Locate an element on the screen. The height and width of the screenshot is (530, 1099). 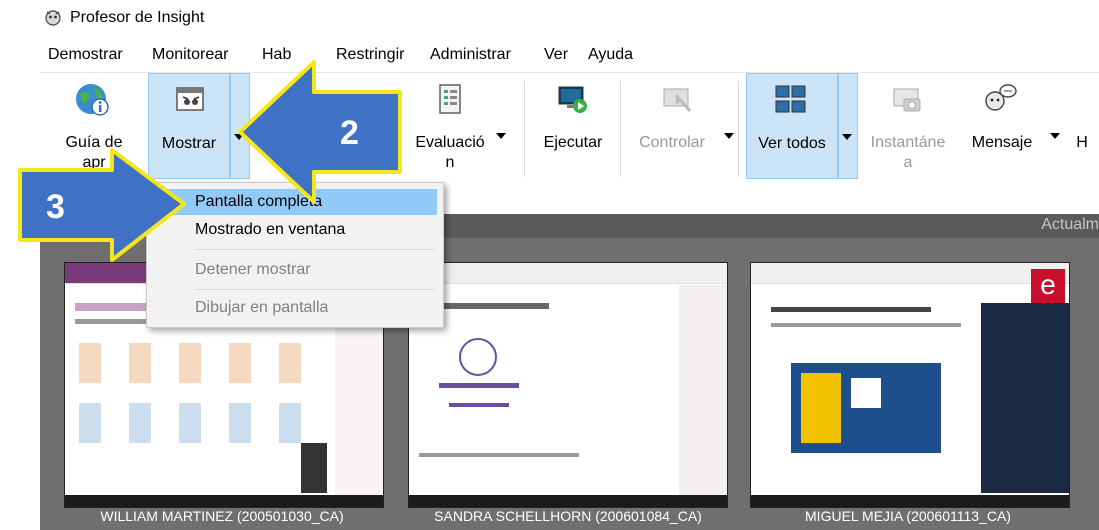
evaluacion-button: Evaluació n is located at coordinates (456, 127).